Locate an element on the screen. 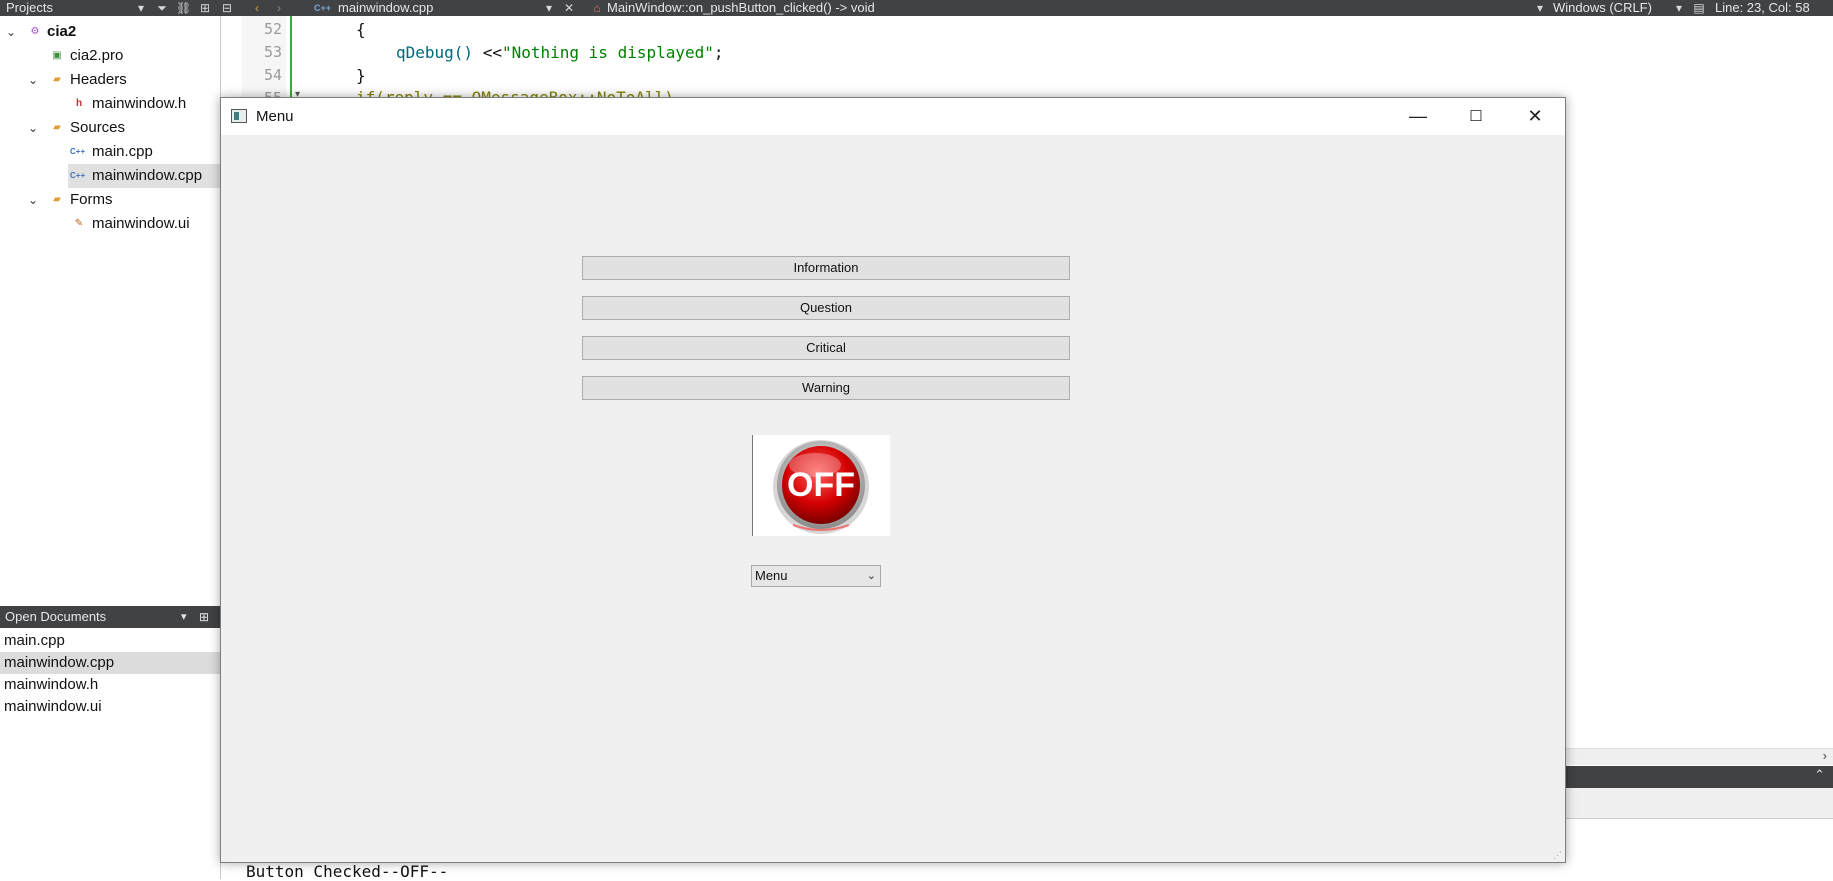 The height and width of the screenshot is (881, 1833). horizontal-scrollbar: › is located at coordinates (1696, 756).